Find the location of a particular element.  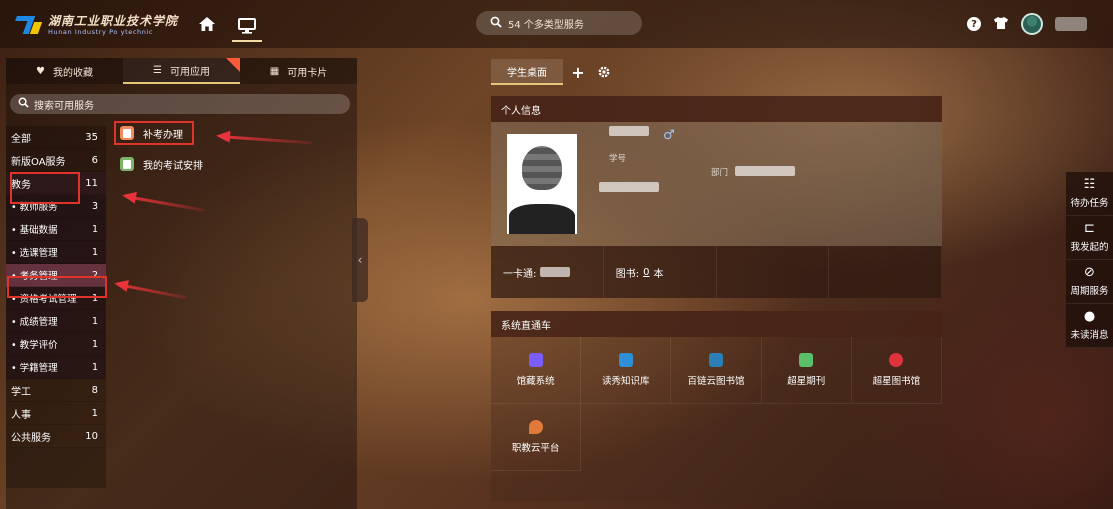

category-count: 3 is located at coordinates (94, 206).